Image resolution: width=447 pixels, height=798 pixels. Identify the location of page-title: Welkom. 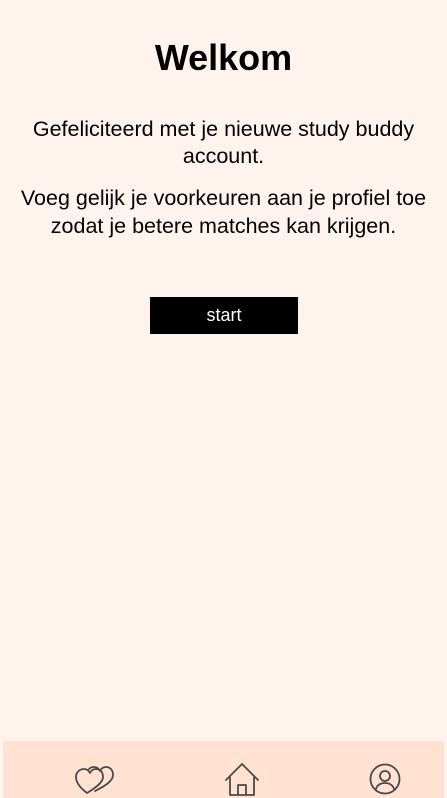
(223, 57).